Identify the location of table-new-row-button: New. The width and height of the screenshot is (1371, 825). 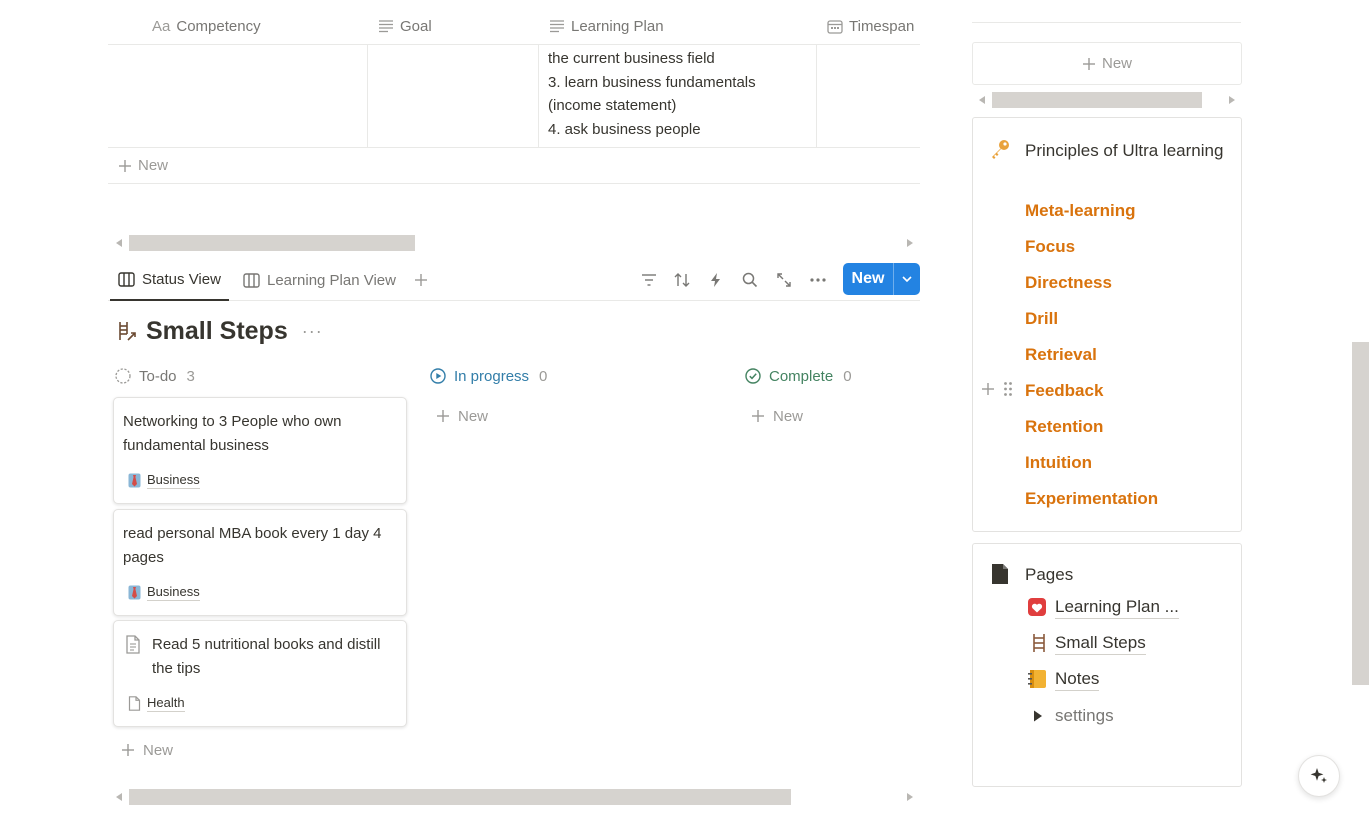
(514, 166).